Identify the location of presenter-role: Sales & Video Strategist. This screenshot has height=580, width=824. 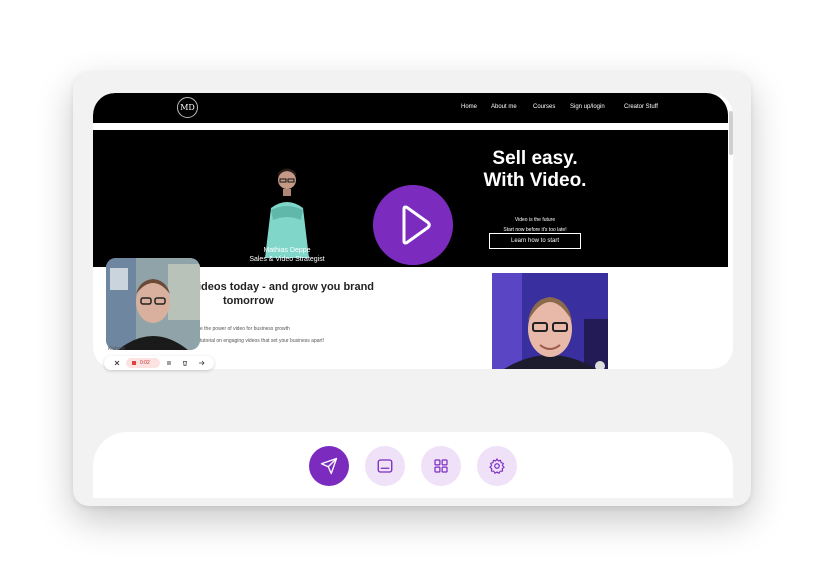
(287, 259).